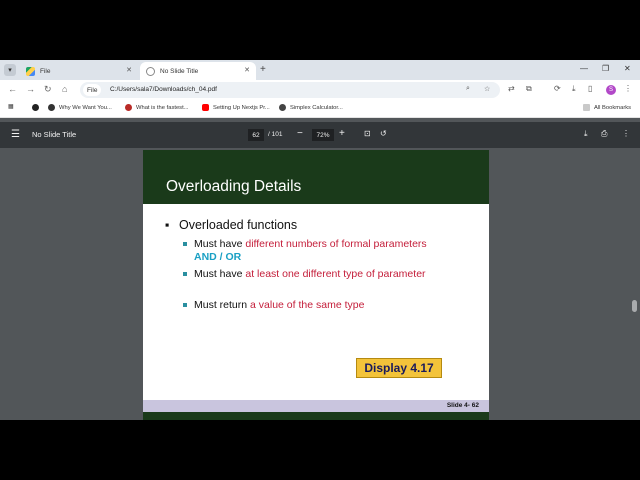  I want to click on file-chip: File, so click(92, 90).